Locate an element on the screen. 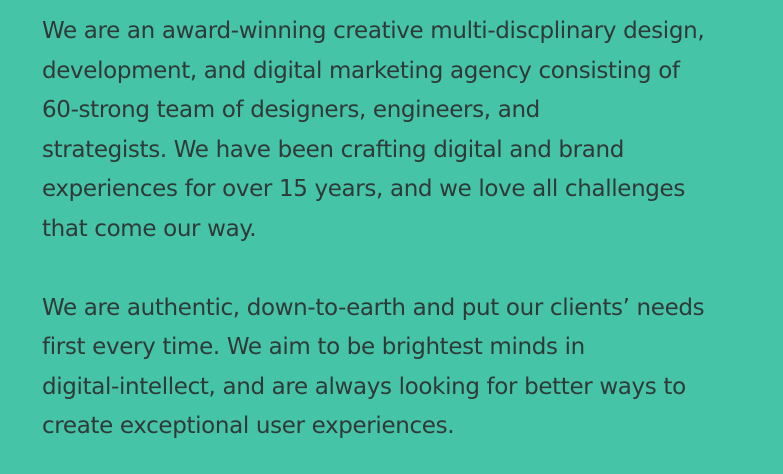  paragraph-line: that come our way. is located at coordinates (149, 228).